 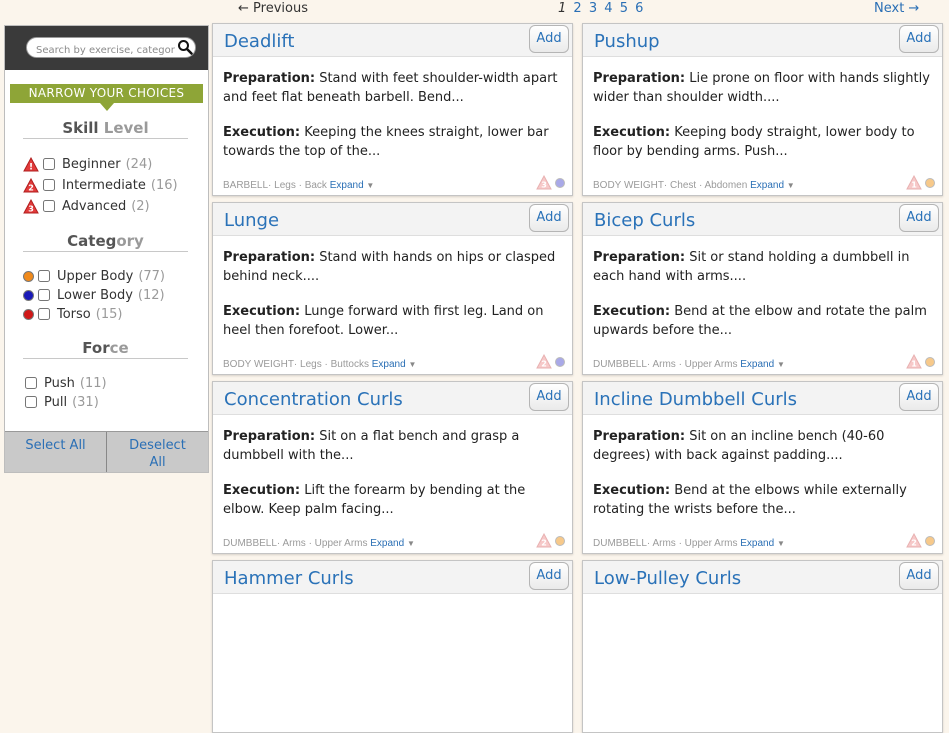 What do you see at coordinates (44, 276) in the screenshot?
I see `upper-body-checkbox` at bounding box center [44, 276].